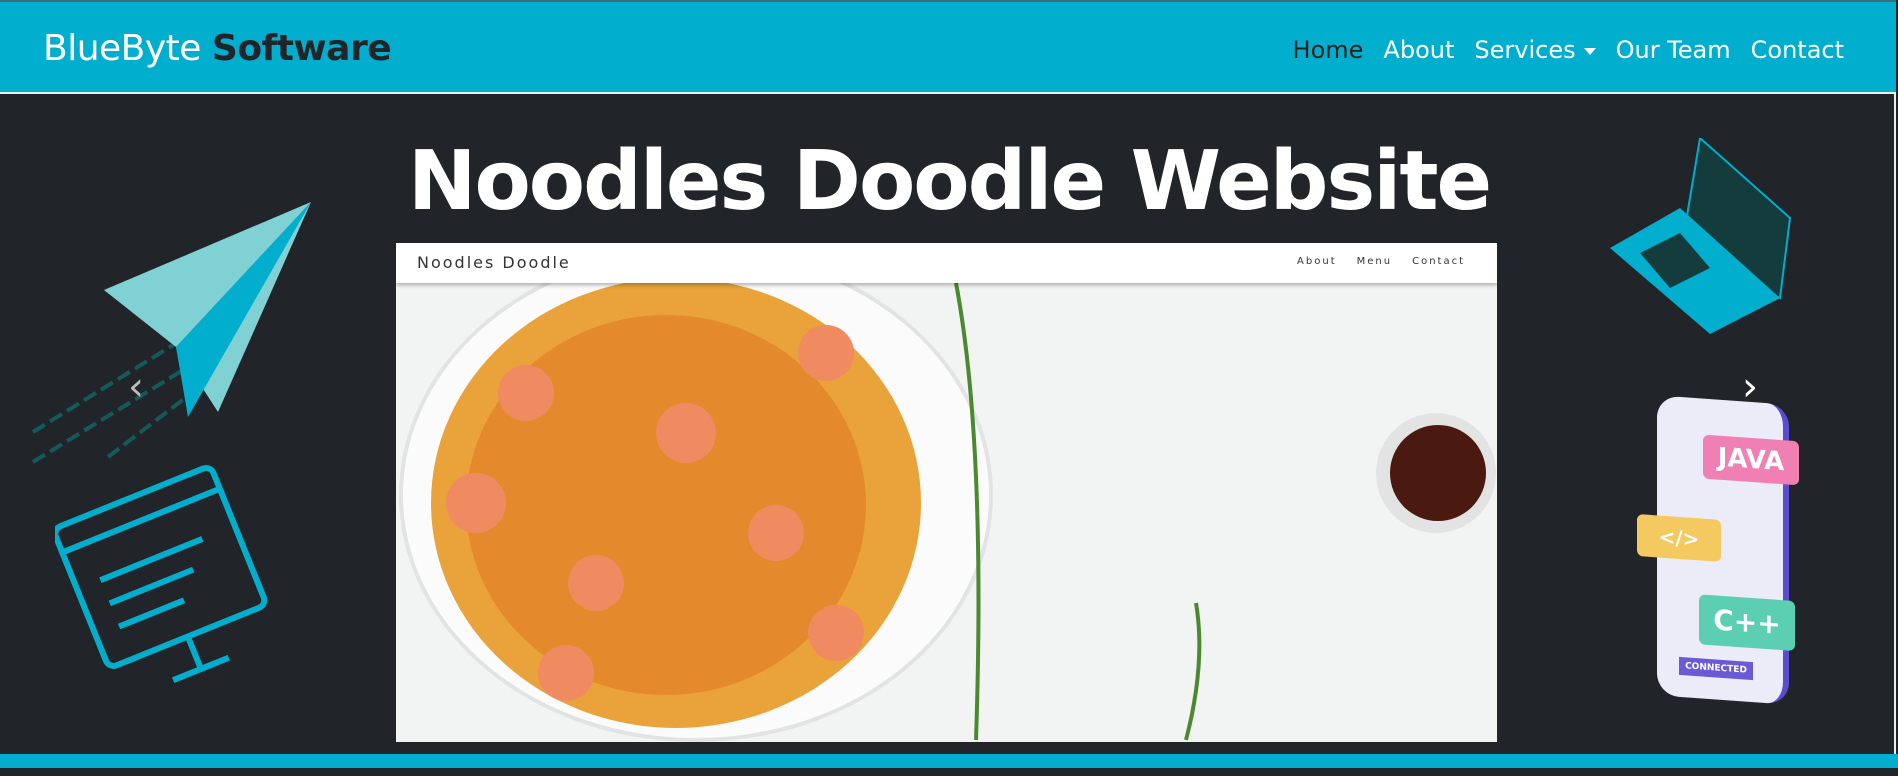 The height and width of the screenshot is (776, 1898). What do you see at coordinates (1589, 51) in the screenshot?
I see `caret-down-icon` at bounding box center [1589, 51].